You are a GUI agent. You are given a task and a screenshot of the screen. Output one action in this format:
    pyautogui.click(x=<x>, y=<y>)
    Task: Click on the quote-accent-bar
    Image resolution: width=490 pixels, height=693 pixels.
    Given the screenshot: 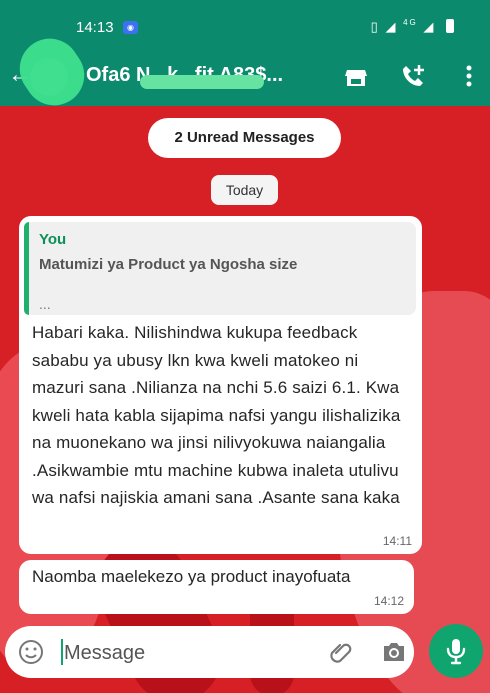 What is the action you would take?
    pyautogui.click(x=26, y=268)
    